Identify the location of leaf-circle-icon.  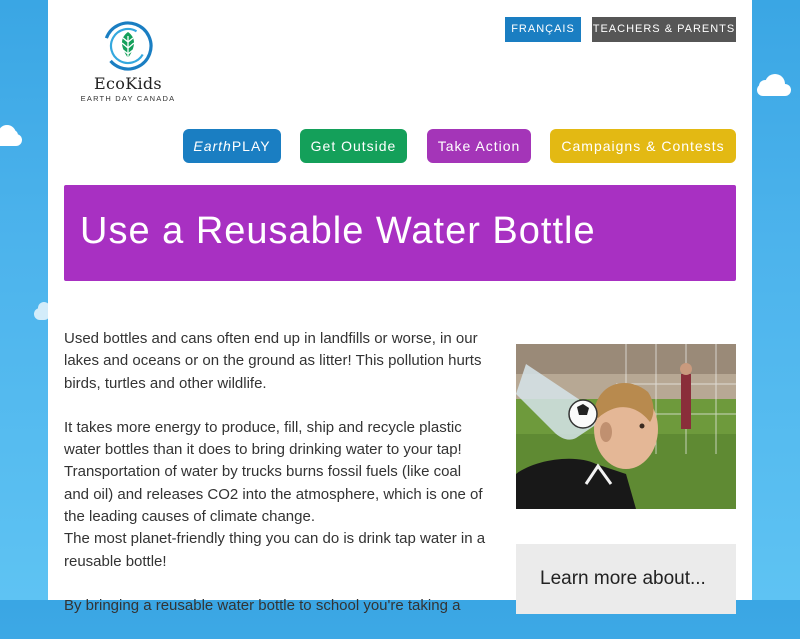
(128, 46).